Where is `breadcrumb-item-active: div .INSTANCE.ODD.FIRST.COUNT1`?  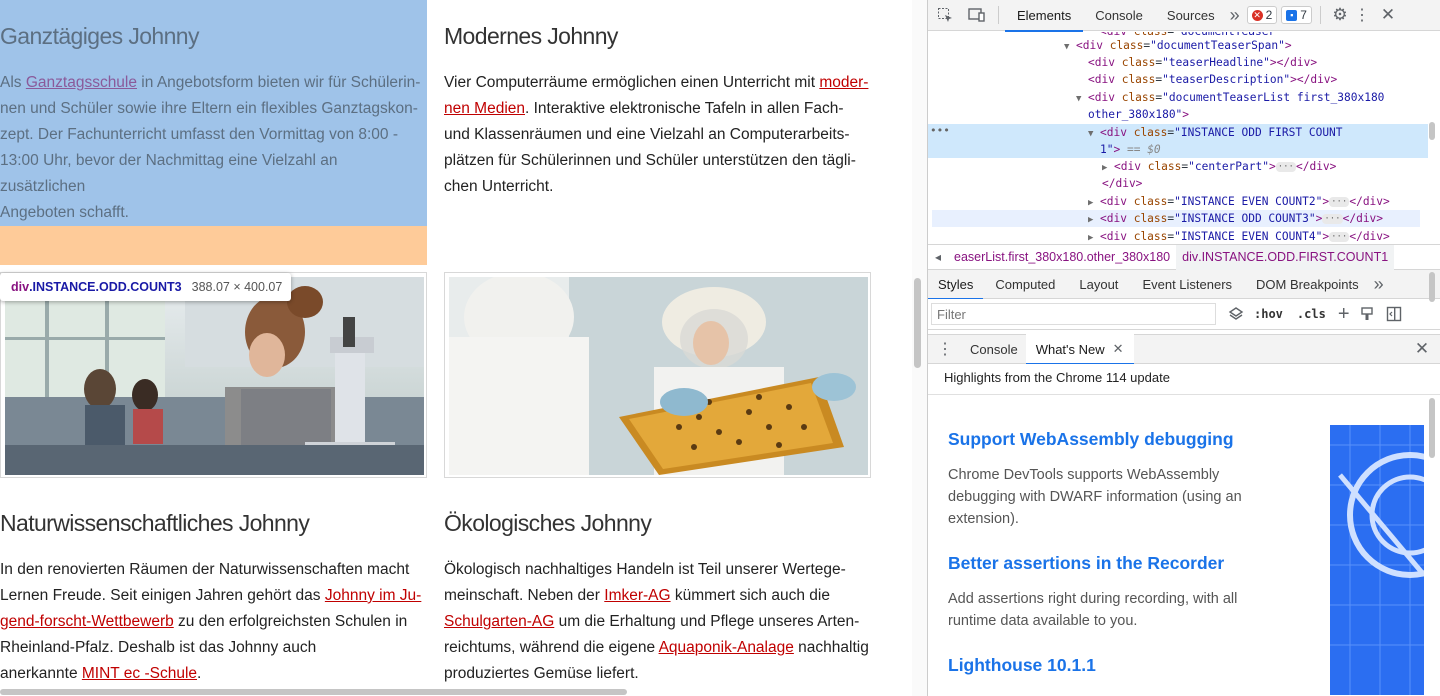
breadcrumb-item-active: div .INSTANCE.ODD.FIRST.COUNT1 is located at coordinates (1285, 257).